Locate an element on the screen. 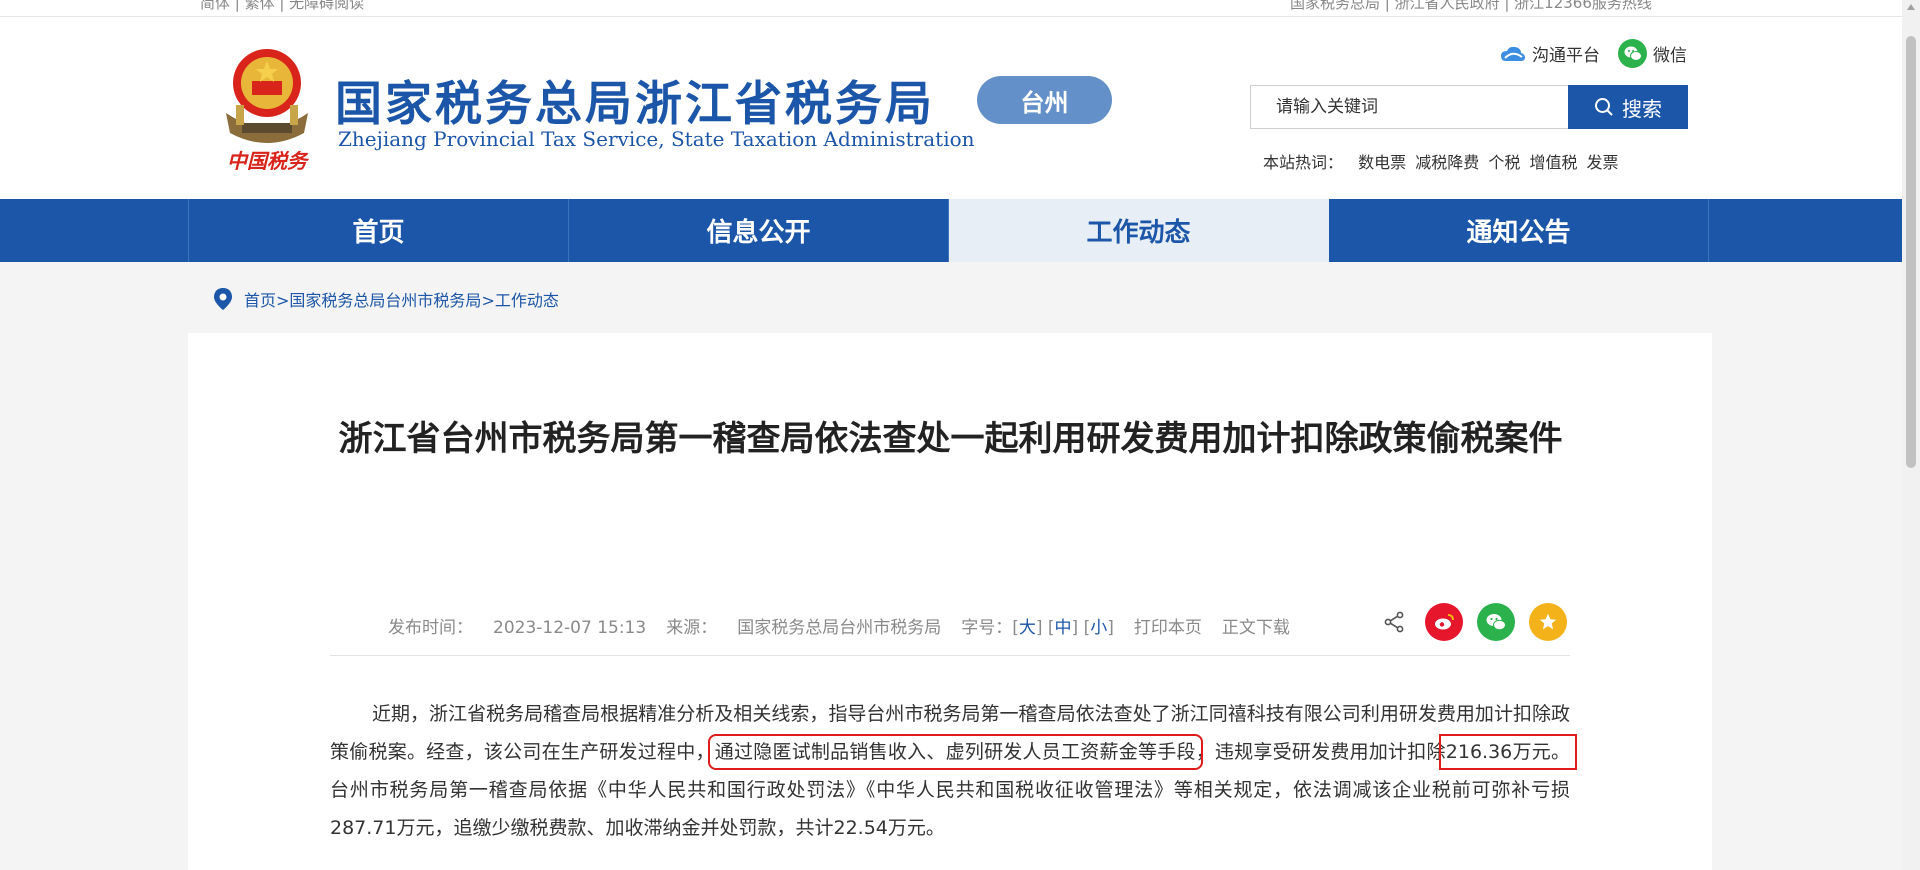  nav-item-notices: 通知公告 is located at coordinates (1519, 230).